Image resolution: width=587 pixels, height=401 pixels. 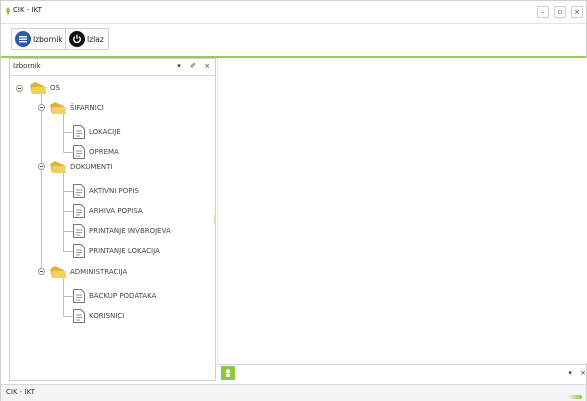 I want to click on tree-node-lokacije: LOKACIJE, so click(x=97, y=132).